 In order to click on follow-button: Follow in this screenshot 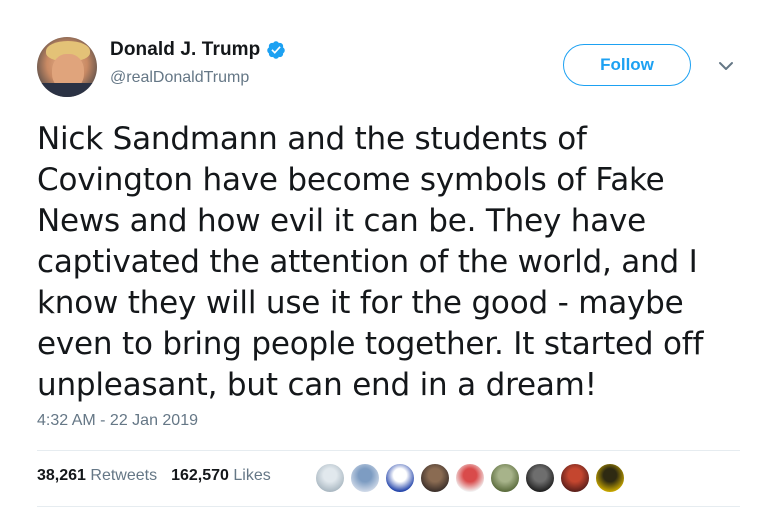, I will do `click(627, 65)`.